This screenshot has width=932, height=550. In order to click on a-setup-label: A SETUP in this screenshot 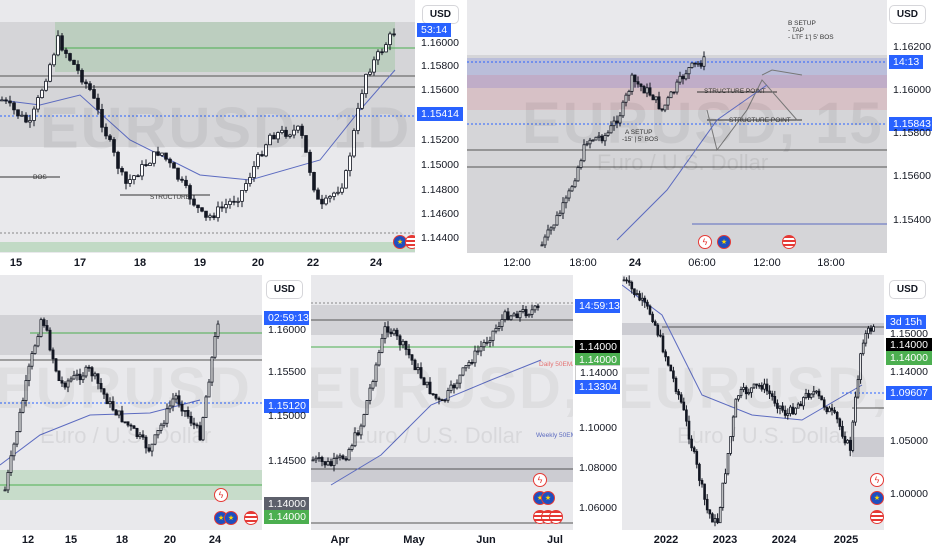, I will do `click(639, 132)`.